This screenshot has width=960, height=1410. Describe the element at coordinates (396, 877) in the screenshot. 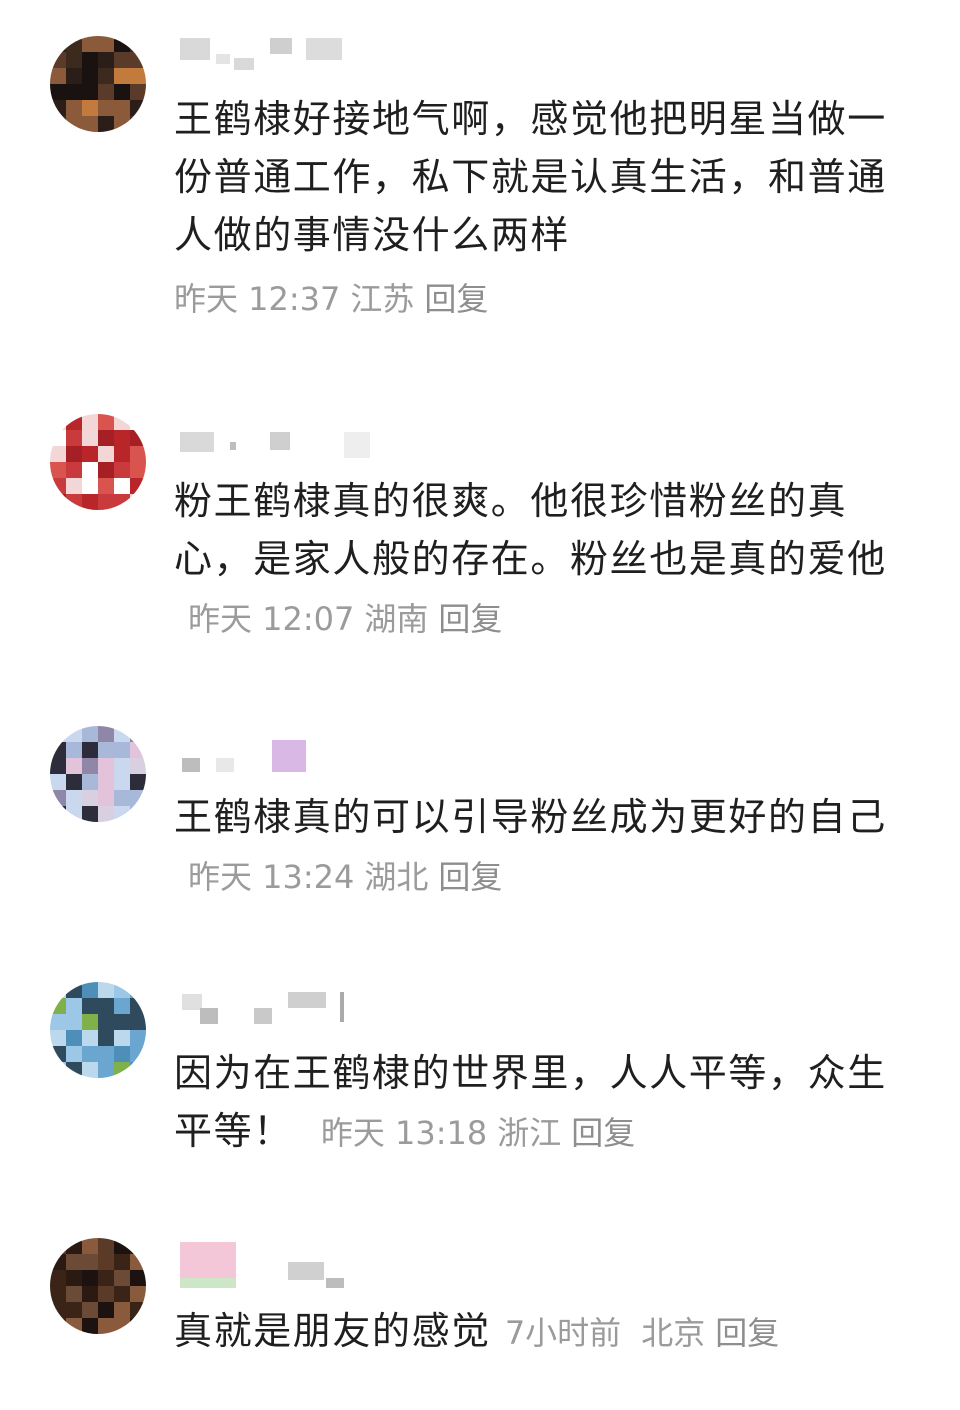

I see `comment-location: 湖北` at that location.